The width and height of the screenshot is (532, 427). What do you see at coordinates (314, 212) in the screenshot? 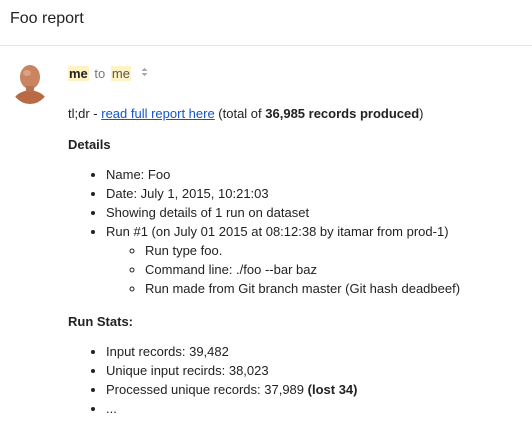
I see `detail-showing: Showing details of 1 run on dataset` at bounding box center [314, 212].